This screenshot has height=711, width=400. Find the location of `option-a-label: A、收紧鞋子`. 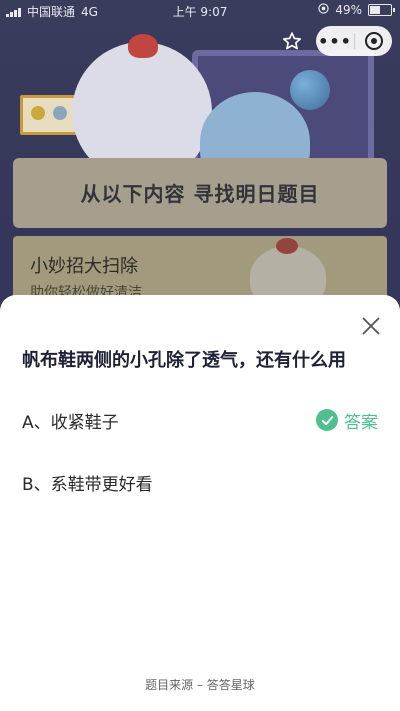

option-a-label: A、收紧鞋子 is located at coordinates (70, 422).